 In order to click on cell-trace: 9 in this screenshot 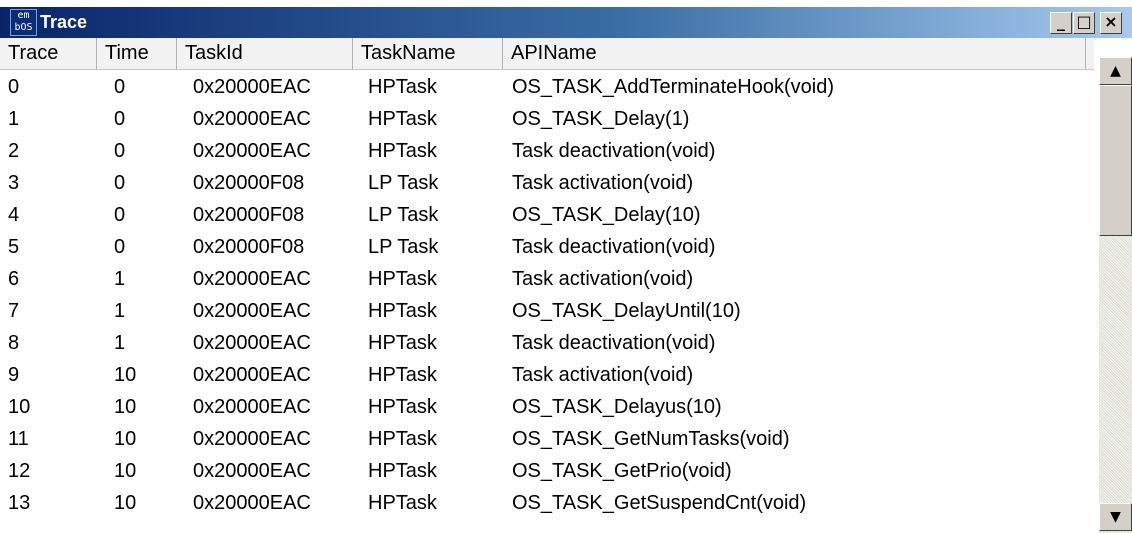, I will do `click(14, 375)`.